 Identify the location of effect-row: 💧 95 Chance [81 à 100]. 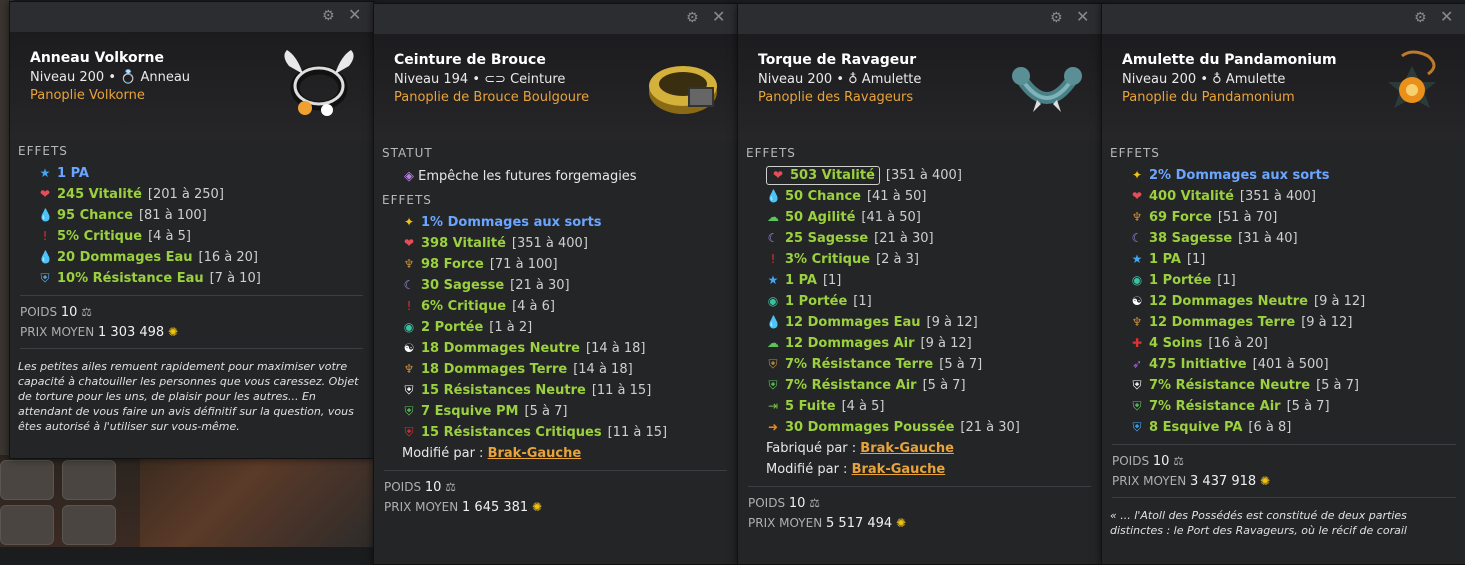
(205, 215).